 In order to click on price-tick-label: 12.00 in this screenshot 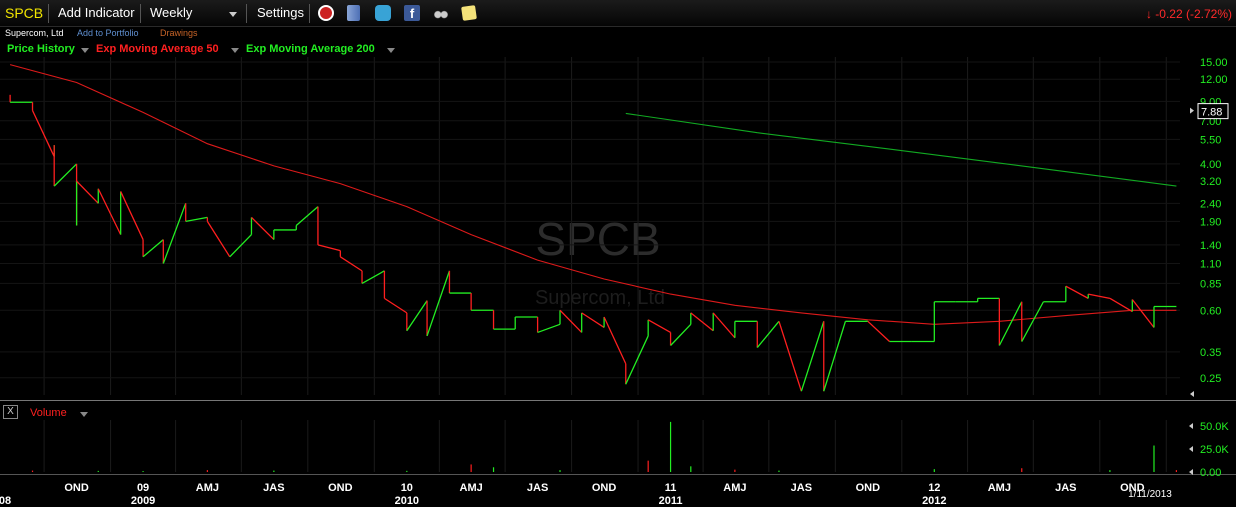, I will do `click(1214, 80)`.